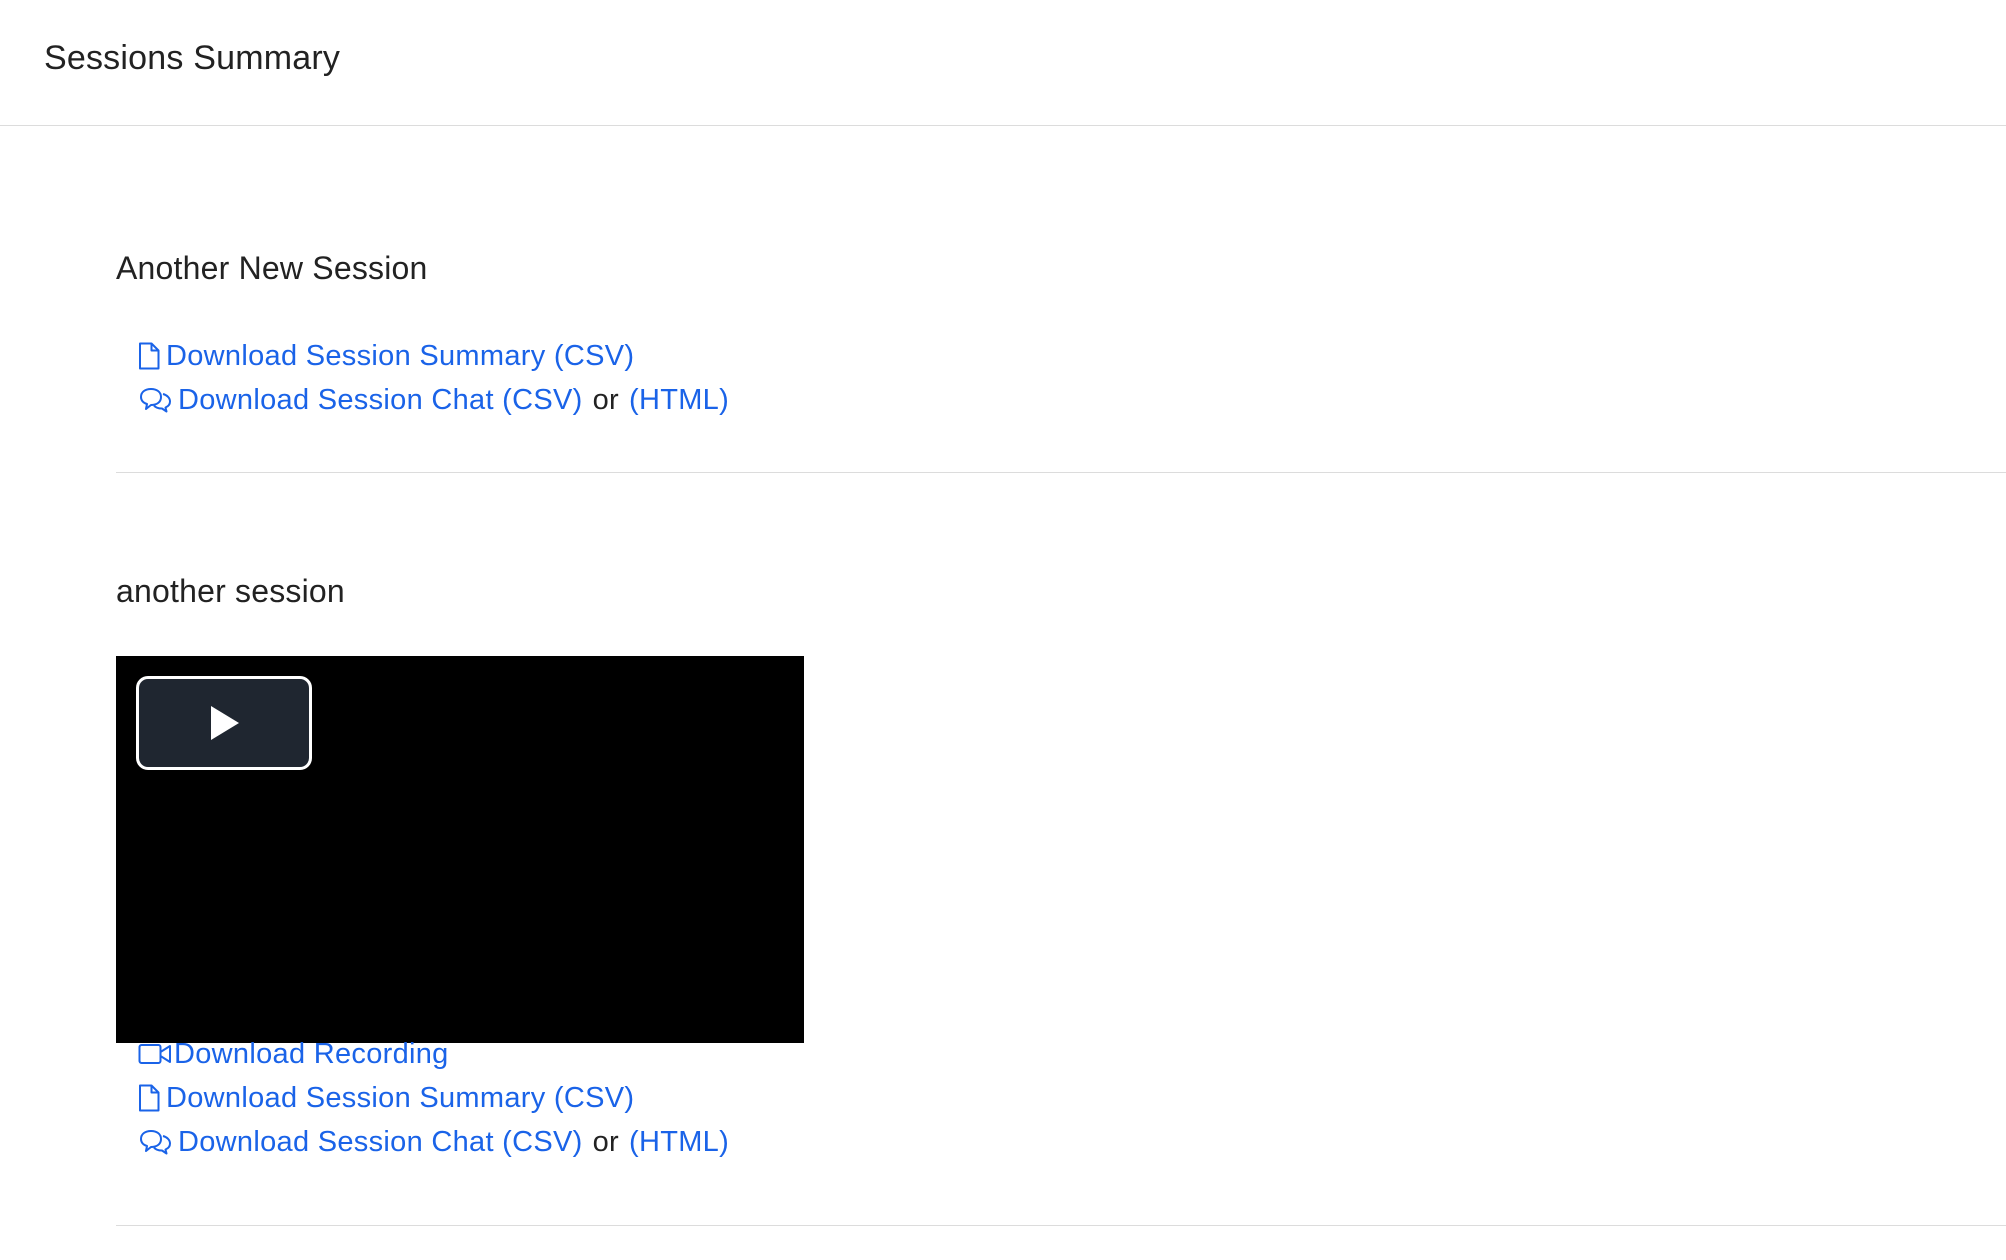 The image size is (2006, 1260). What do you see at coordinates (1003, 63) in the screenshot?
I see `top-header: Sessions Summary` at bounding box center [1003, 63].